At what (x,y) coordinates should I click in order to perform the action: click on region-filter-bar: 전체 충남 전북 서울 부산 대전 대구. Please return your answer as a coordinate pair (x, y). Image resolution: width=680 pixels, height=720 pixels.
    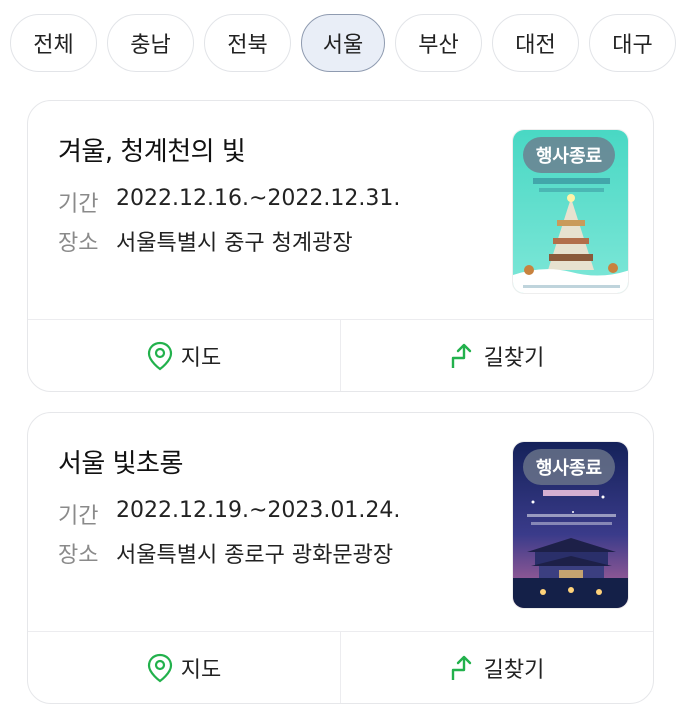
    Looking at the image, I should click on (345, 44).